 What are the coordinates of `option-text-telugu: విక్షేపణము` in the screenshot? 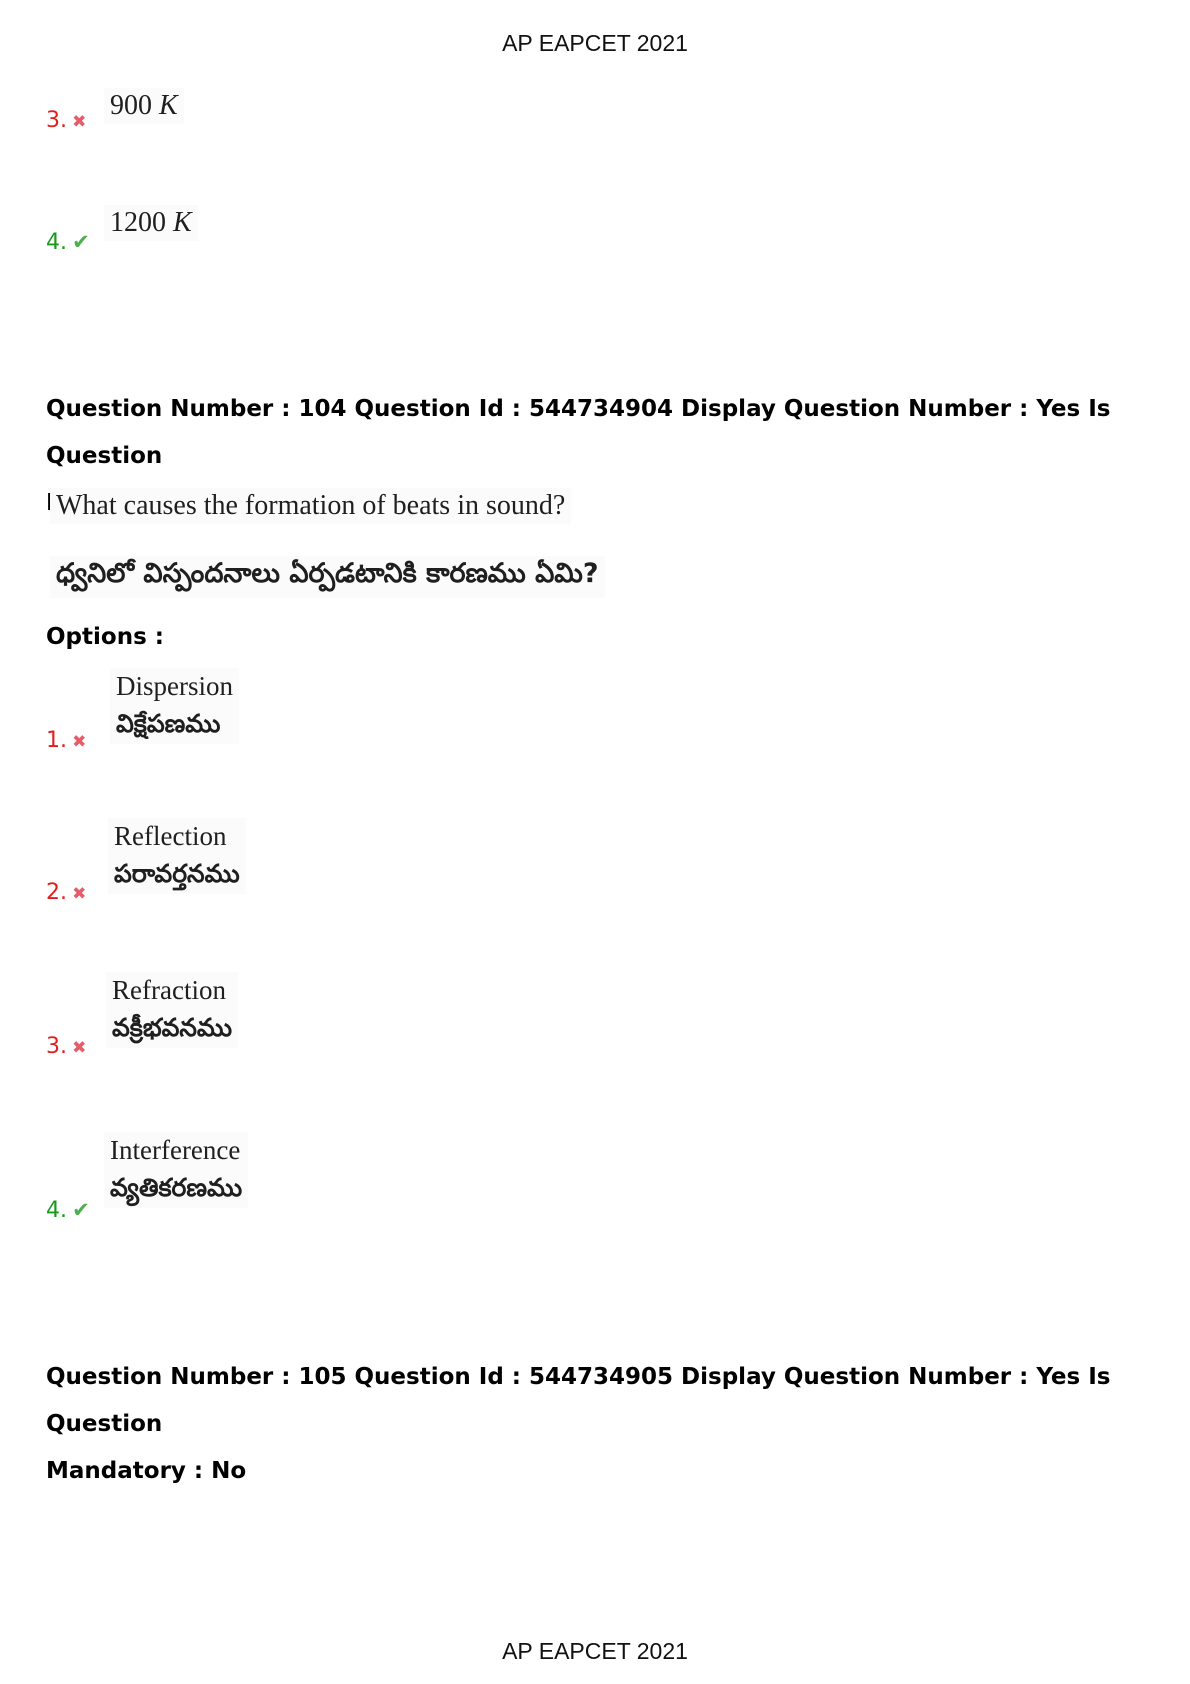 It's located at (168, 723).